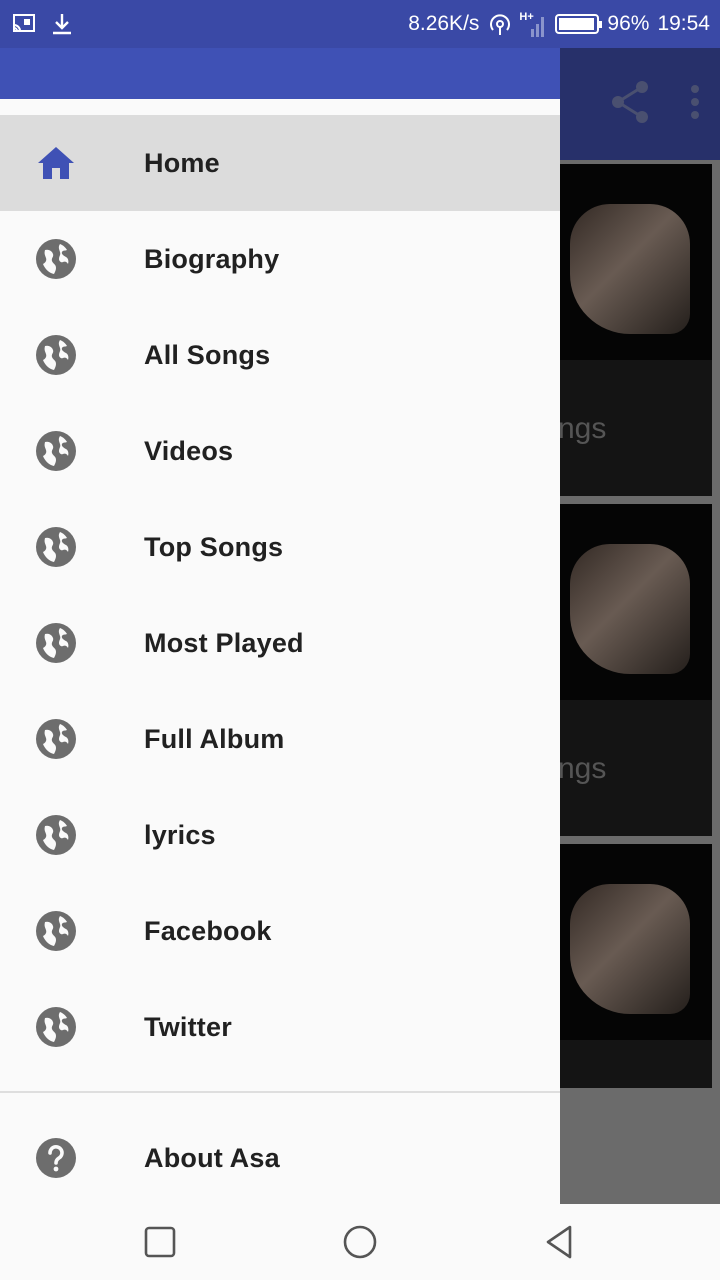 This screenshot has width=720, height=1280. Describe the element at coordinates (444, 23) in the screenshot. I see `network-speed: 8.26K/s` at that location.